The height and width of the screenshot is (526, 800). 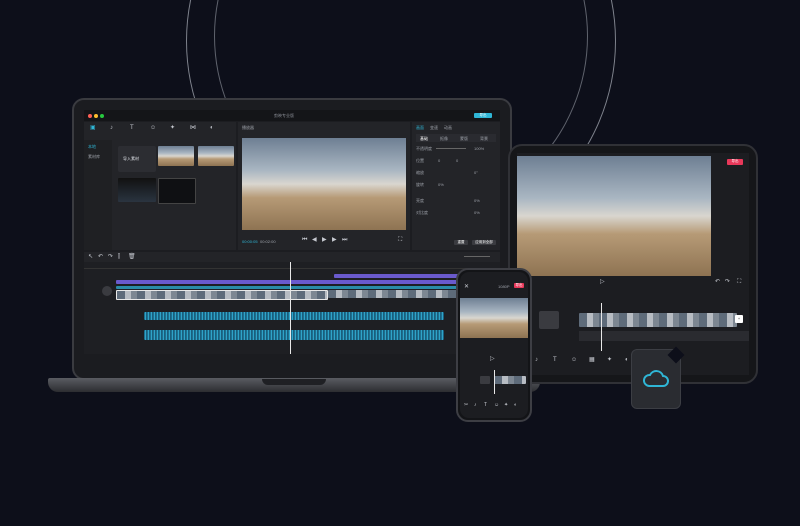 I want to click on phone-export-button: 导出, so click(x=519, y=285).